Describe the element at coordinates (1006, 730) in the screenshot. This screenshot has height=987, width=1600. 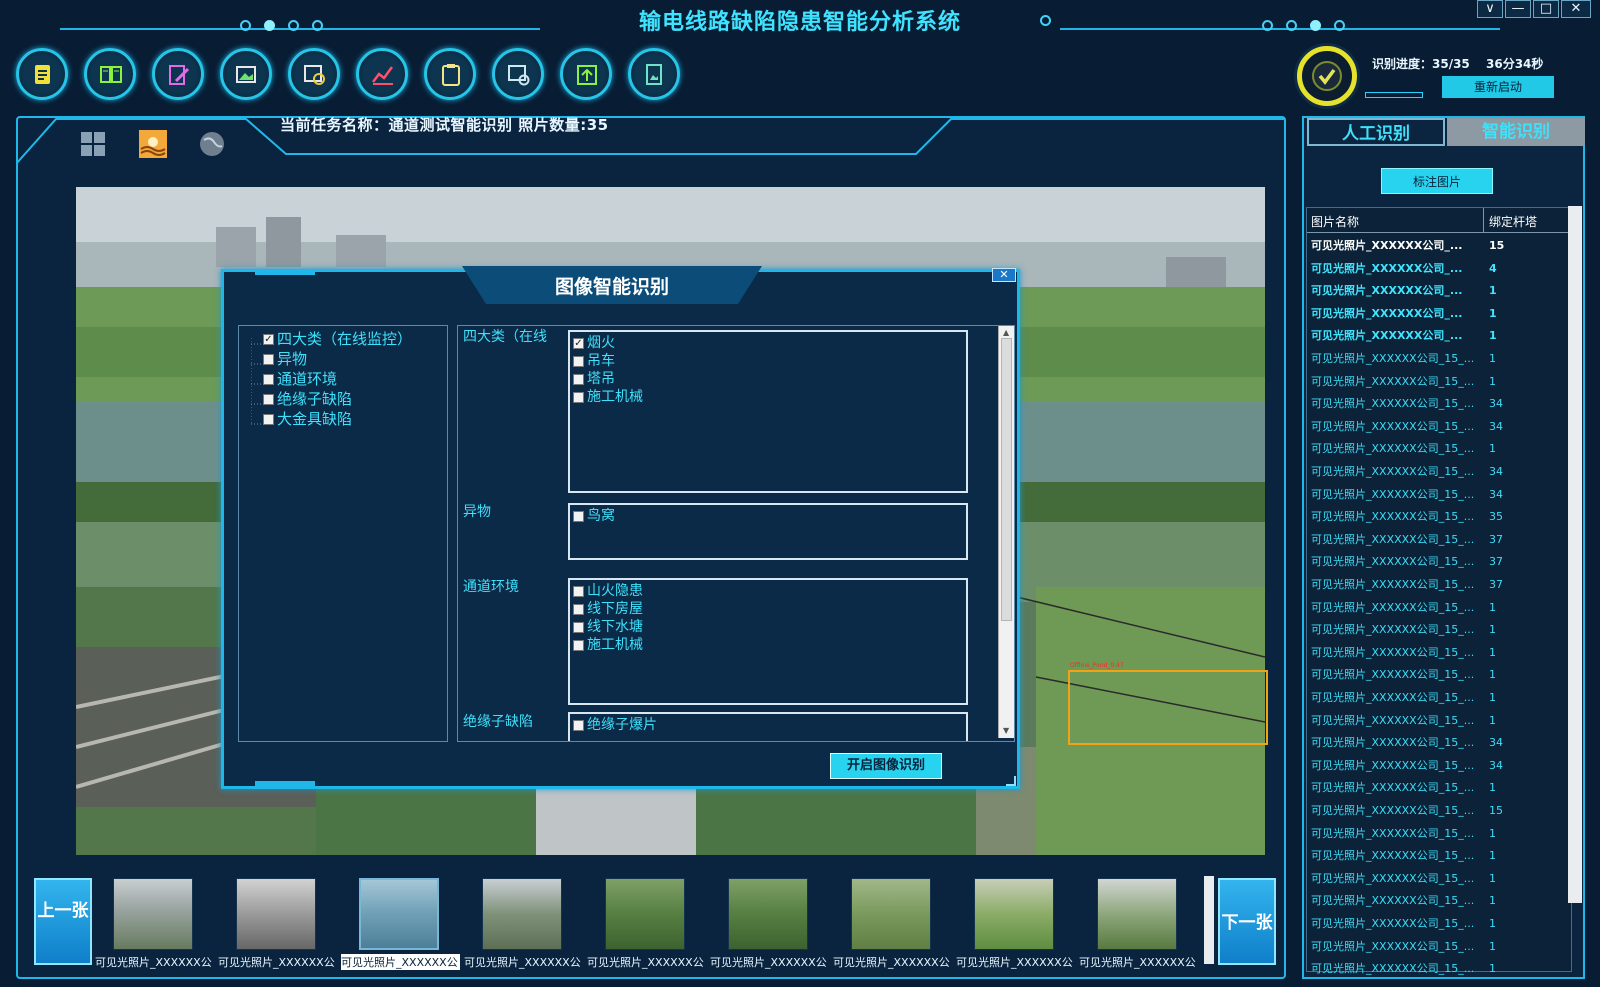
I see `scroll-down-icon: ▼` at that location.